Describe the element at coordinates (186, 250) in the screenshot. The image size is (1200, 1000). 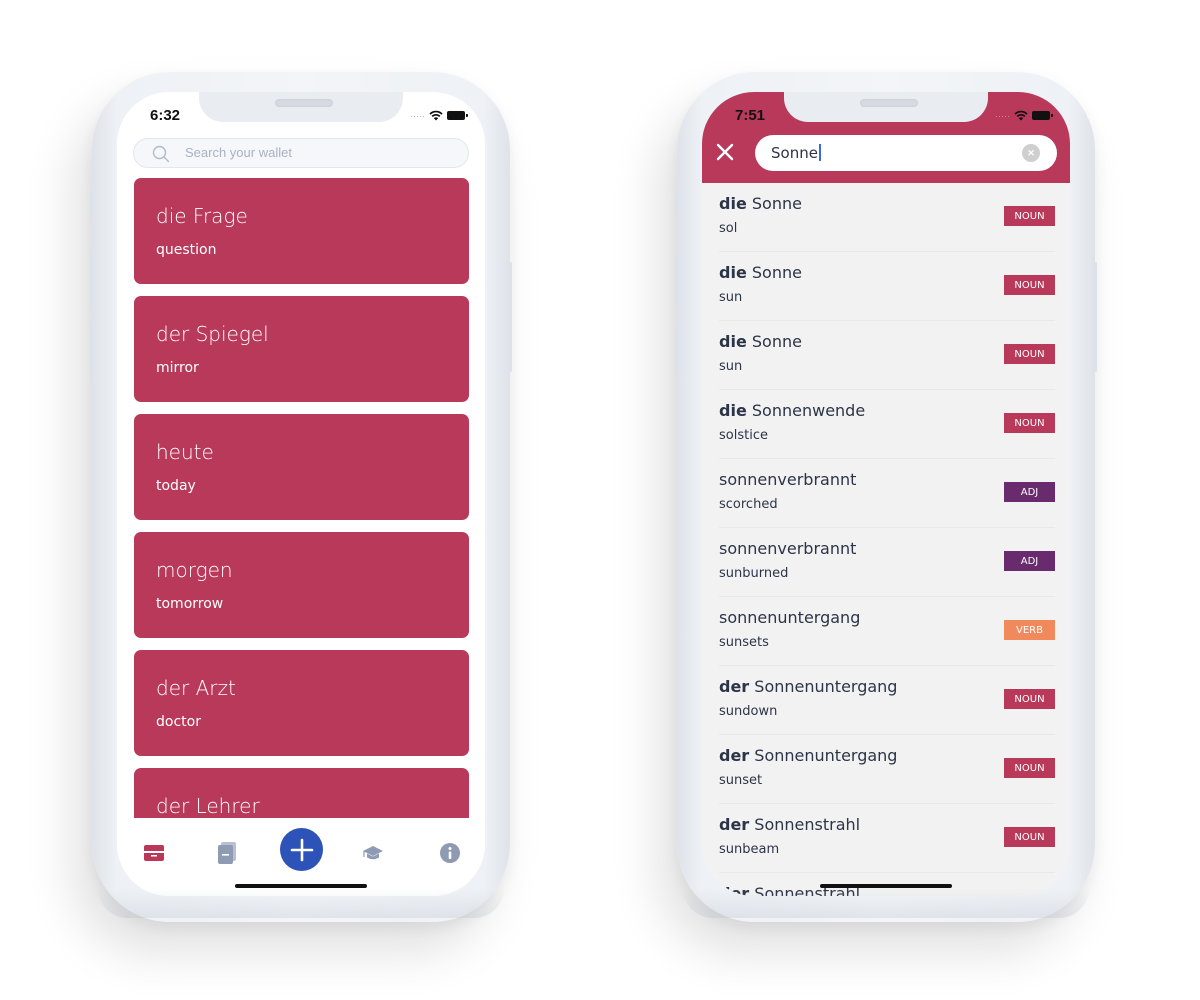
I see `card-translation: question` at that location.